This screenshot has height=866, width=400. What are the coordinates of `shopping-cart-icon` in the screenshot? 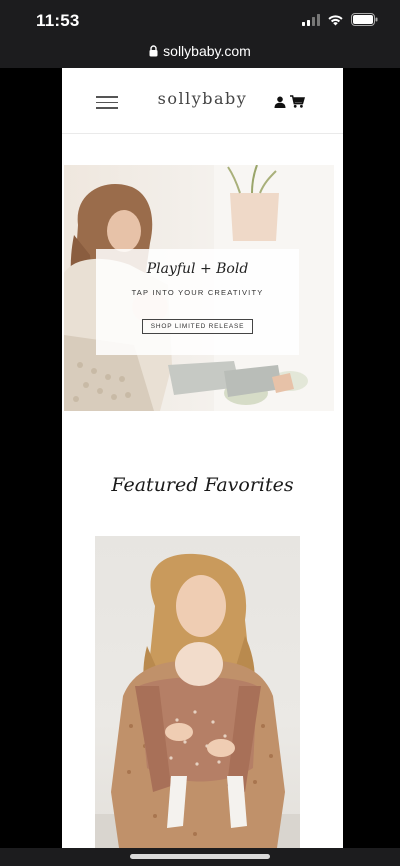 It's located at (297, 101).